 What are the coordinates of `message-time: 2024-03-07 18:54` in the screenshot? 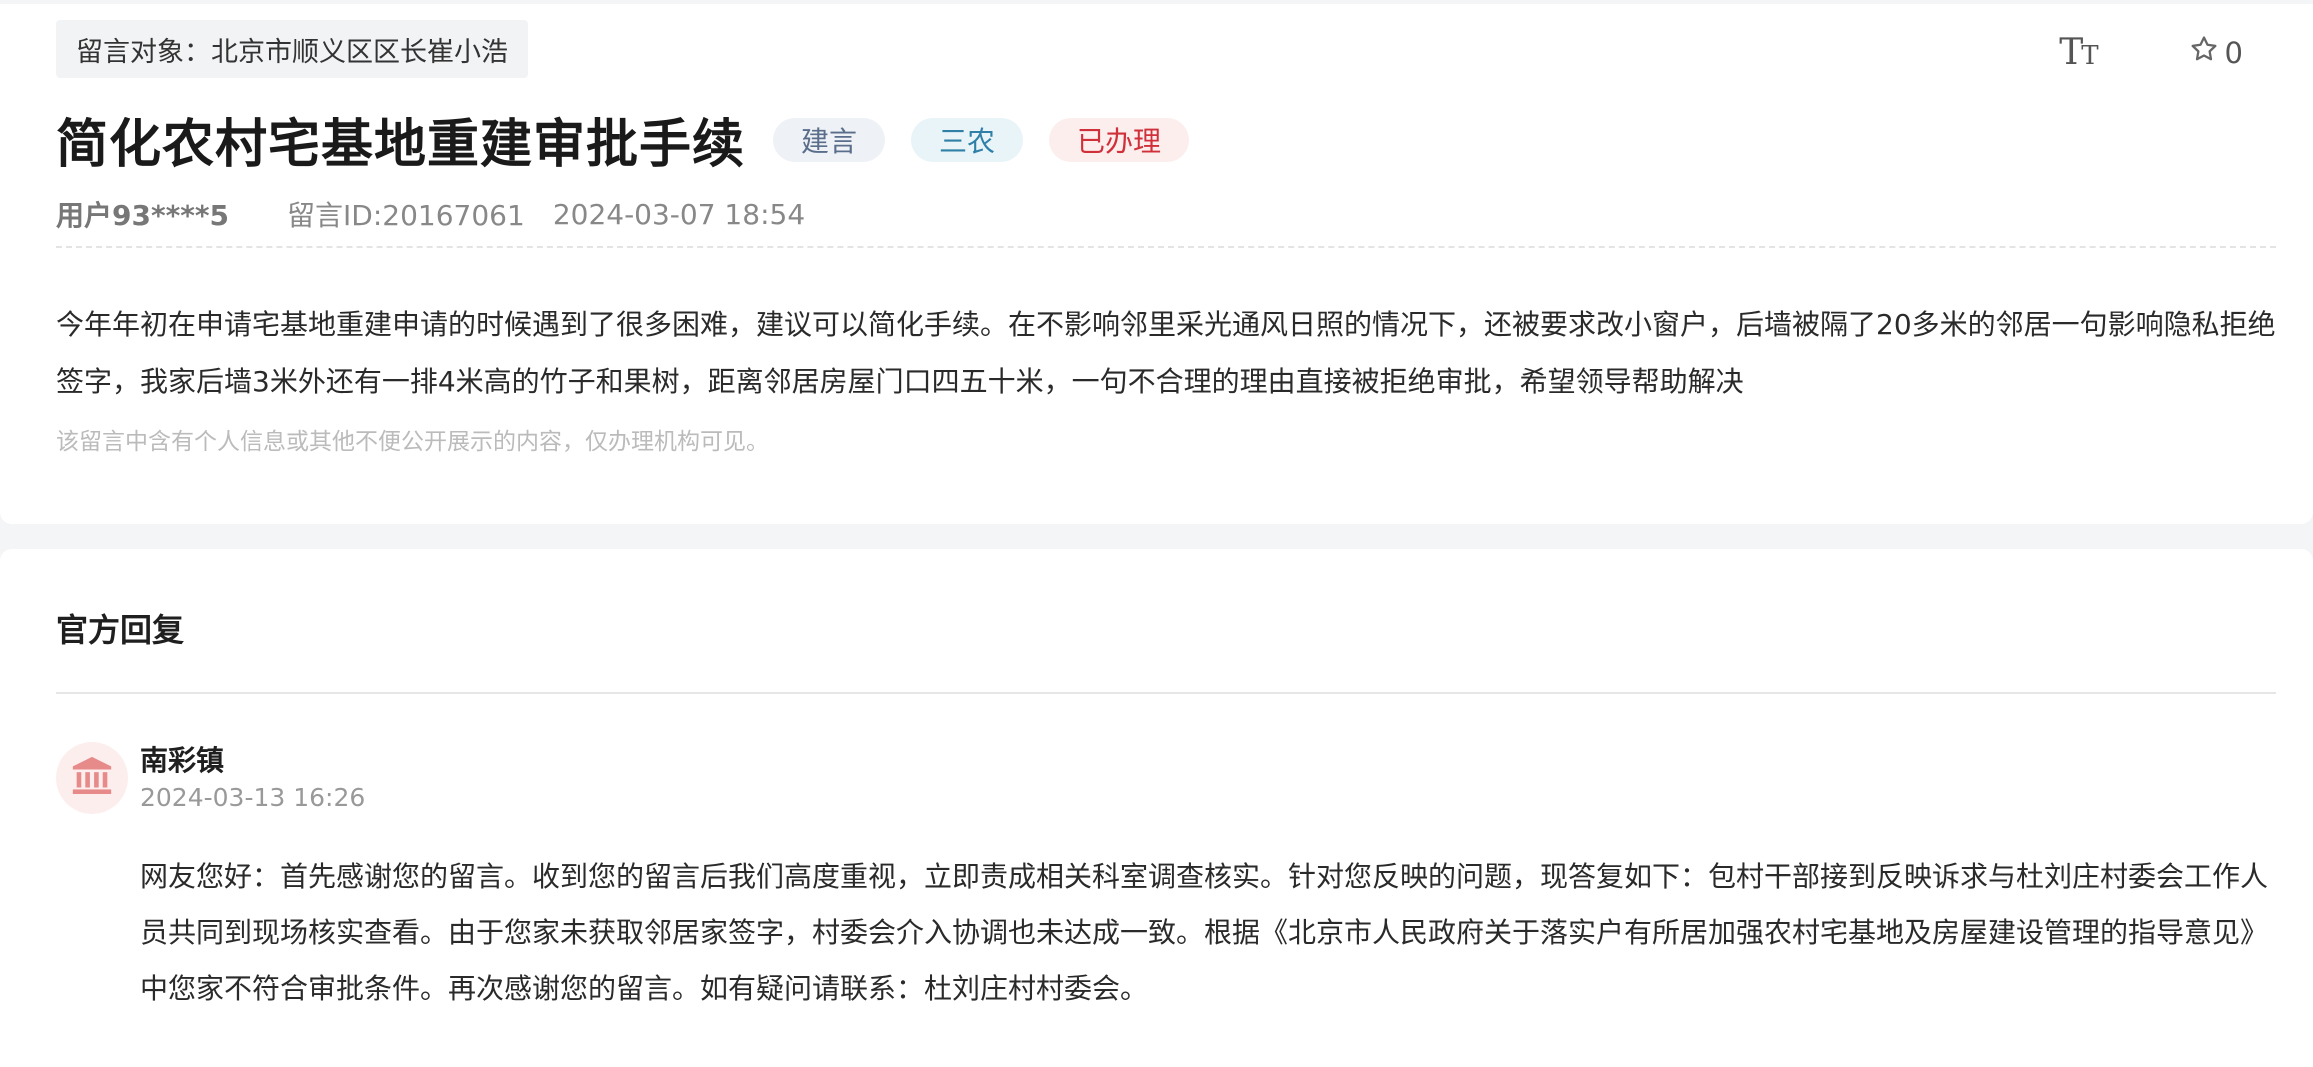 It's located at (679, 214).